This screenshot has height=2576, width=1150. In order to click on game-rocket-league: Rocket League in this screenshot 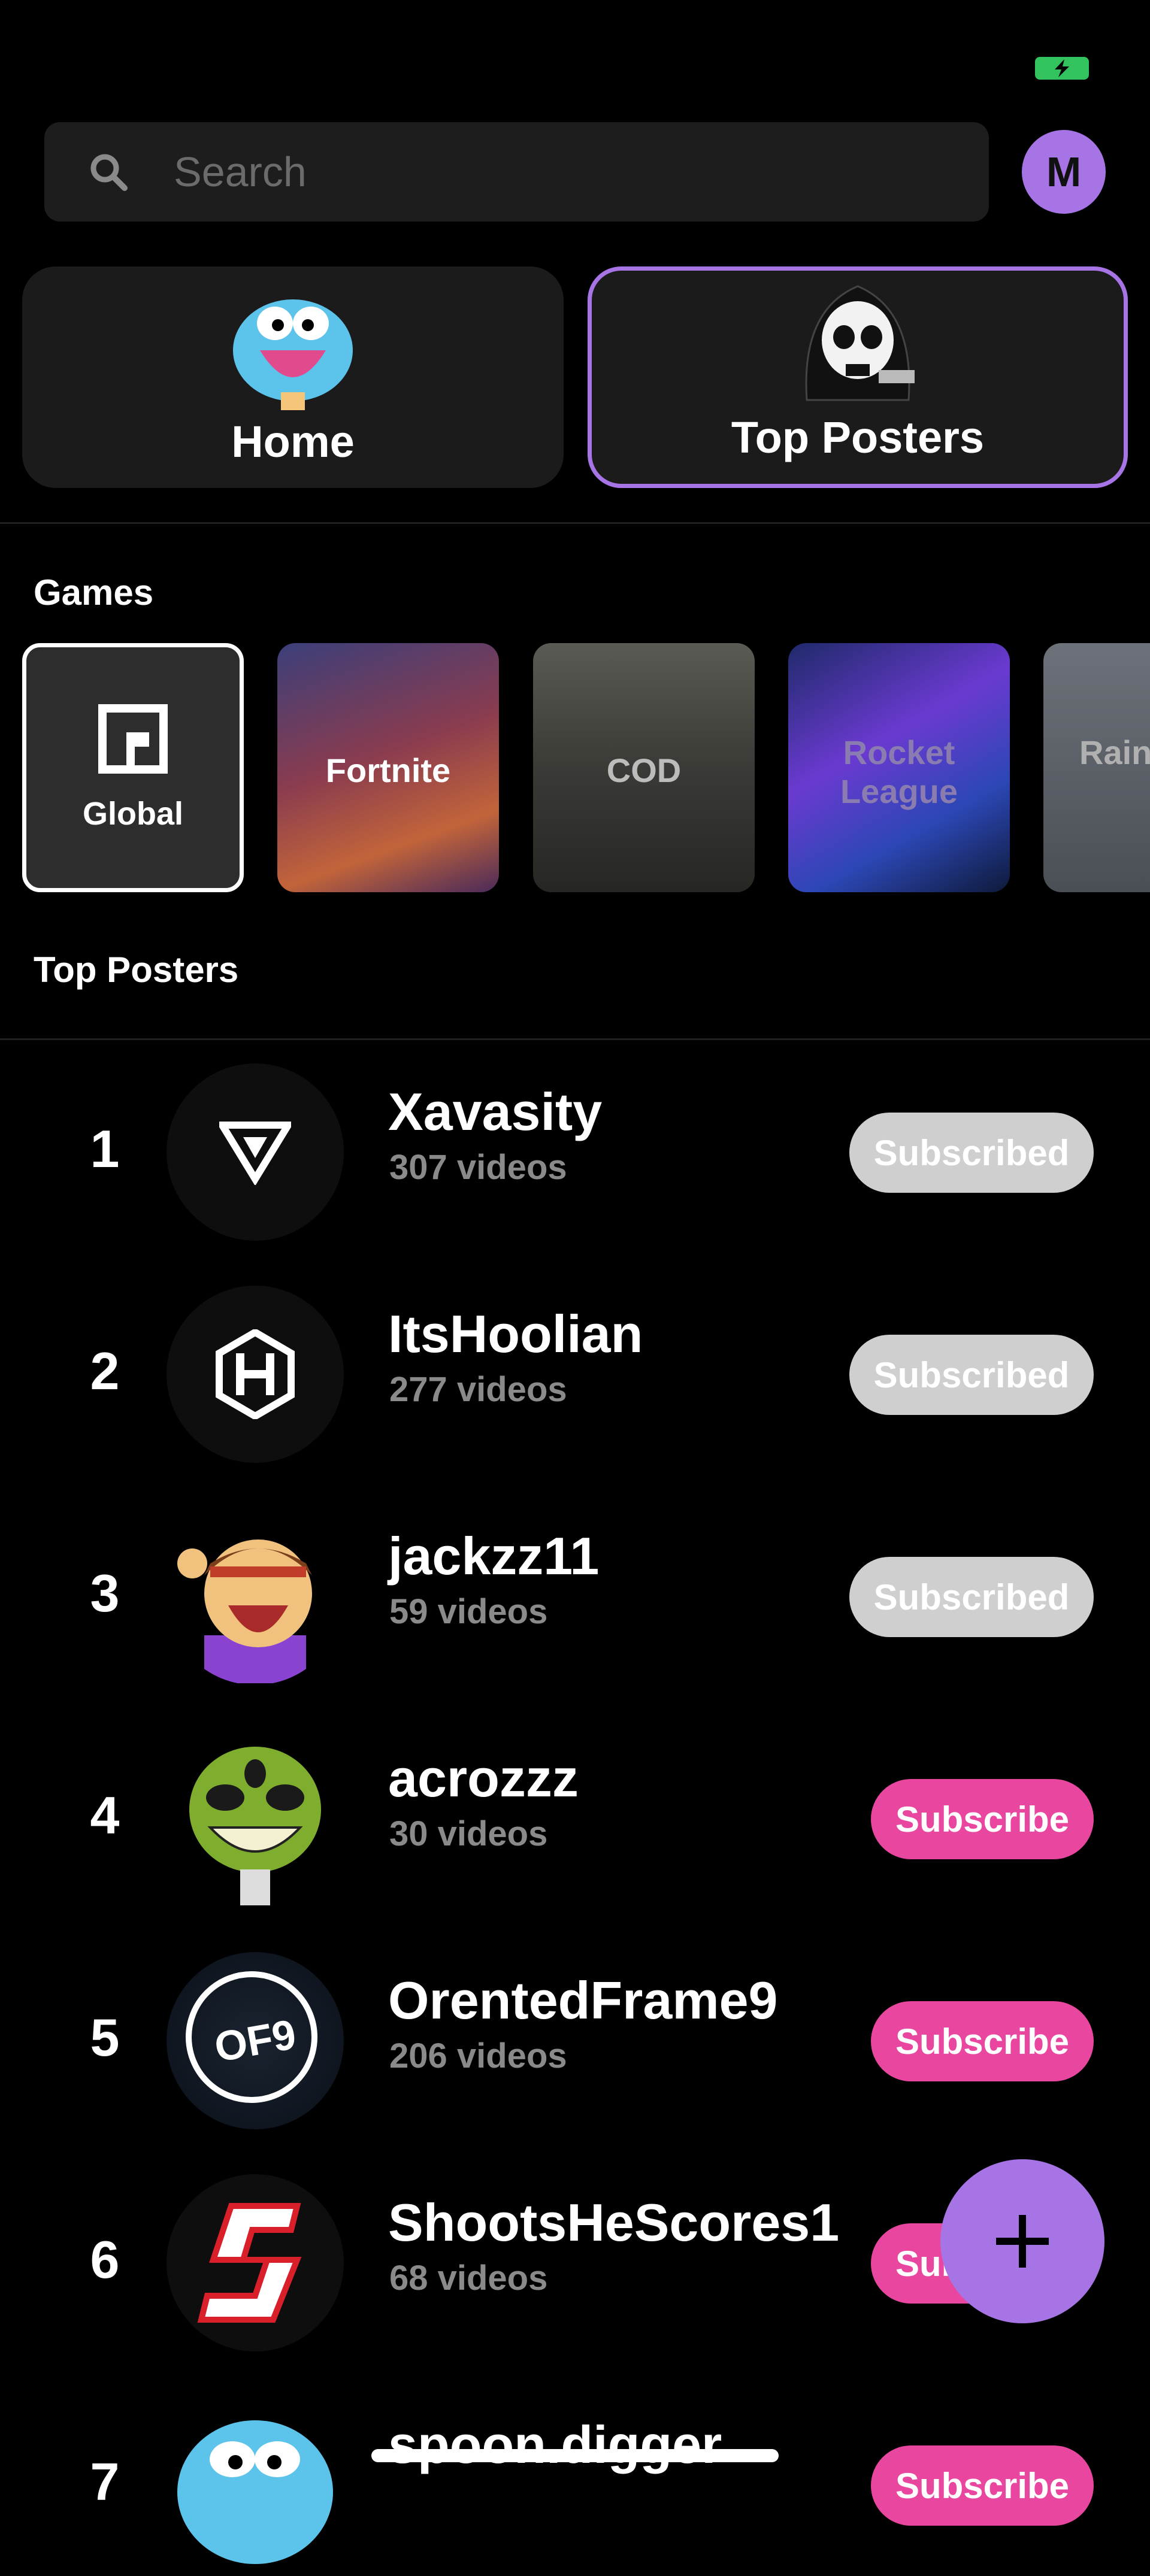, I will do `click(899, 767)`.